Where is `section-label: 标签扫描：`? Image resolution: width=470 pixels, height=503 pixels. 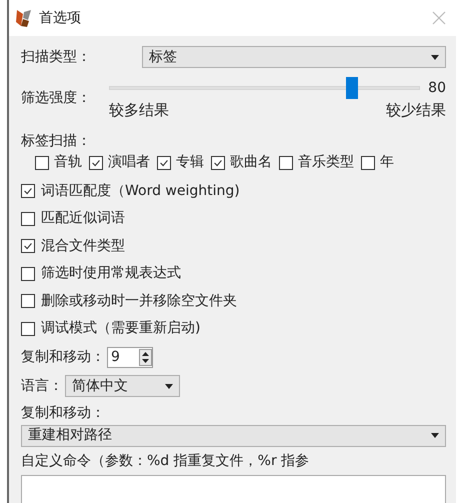
section-label: 标签扫描： is located at coordinates (56, 141).